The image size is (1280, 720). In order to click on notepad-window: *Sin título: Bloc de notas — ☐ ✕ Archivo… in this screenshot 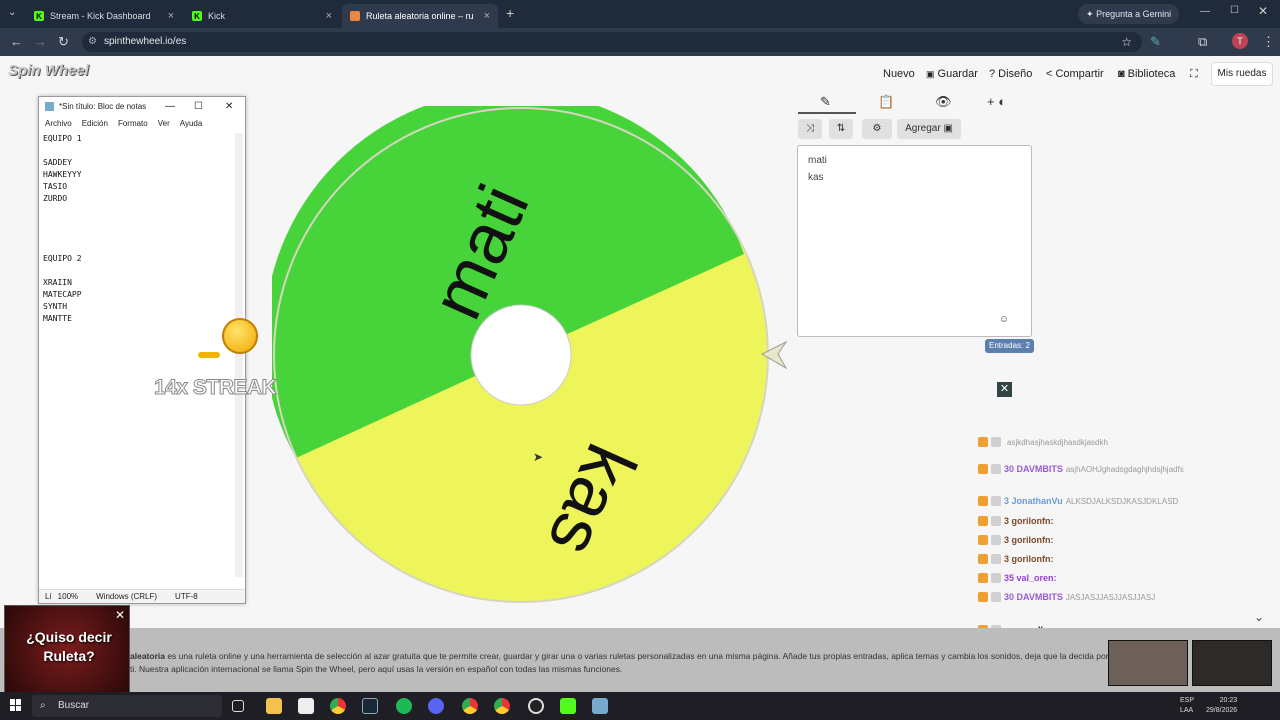, I will do `click(142, 350)`.